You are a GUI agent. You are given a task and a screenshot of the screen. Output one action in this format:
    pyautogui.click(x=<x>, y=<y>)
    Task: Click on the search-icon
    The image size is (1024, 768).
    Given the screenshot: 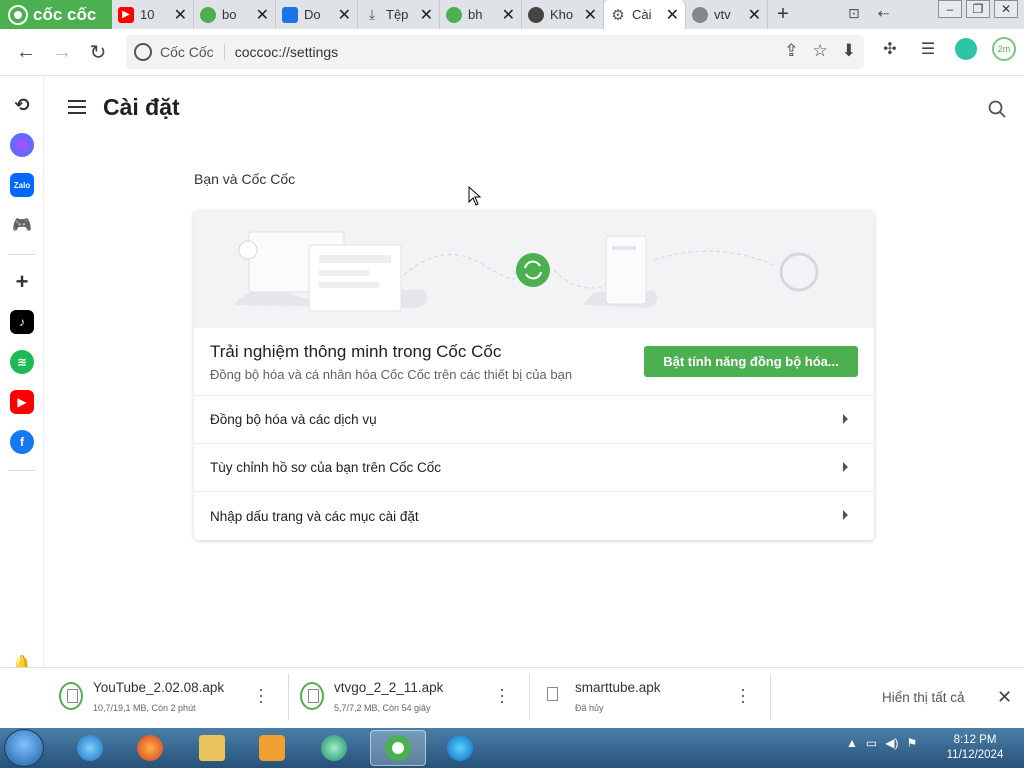 What is the action you would take?
    pyautogui.click(x=997, y=109)
    